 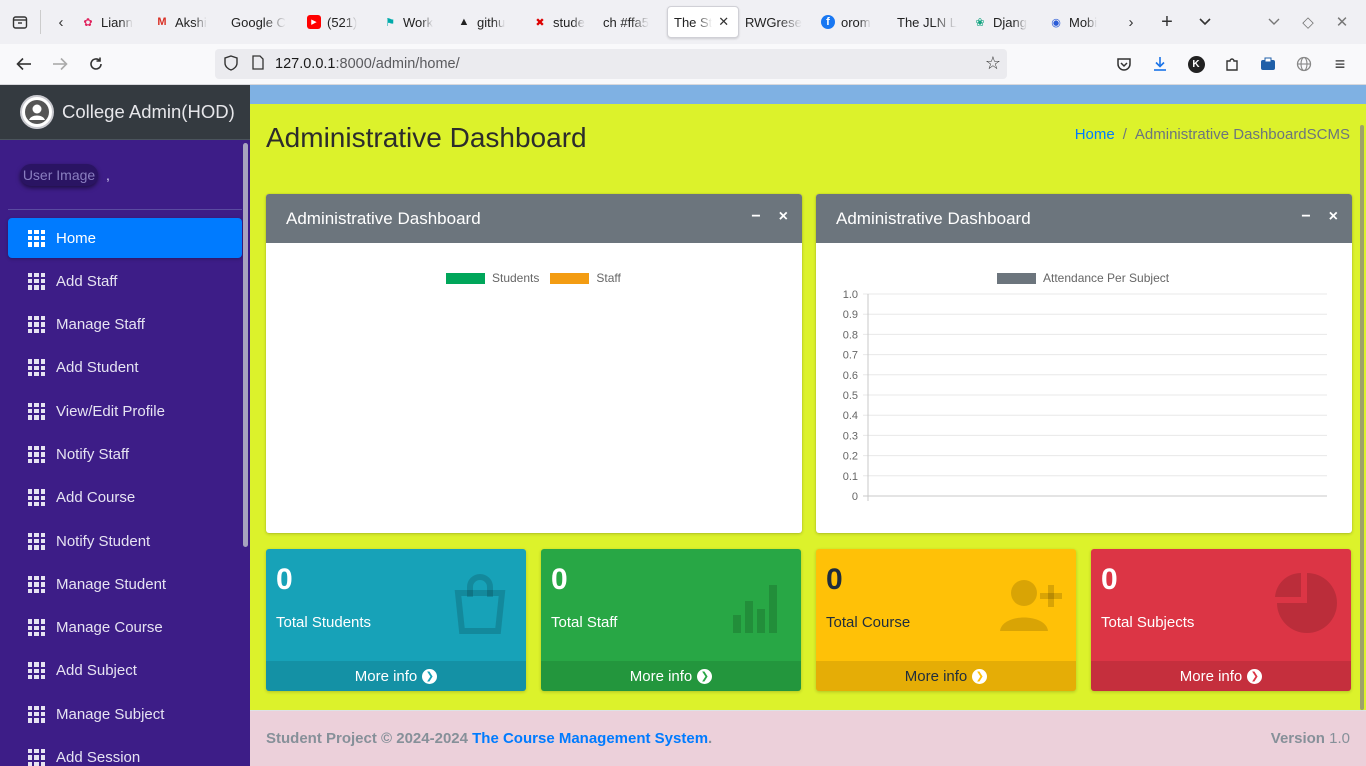 What do you see at coordinates (111, 584) in the screenshot?
I see `sidebar-item-label: Manage Student` at bounding box center [111, 584].